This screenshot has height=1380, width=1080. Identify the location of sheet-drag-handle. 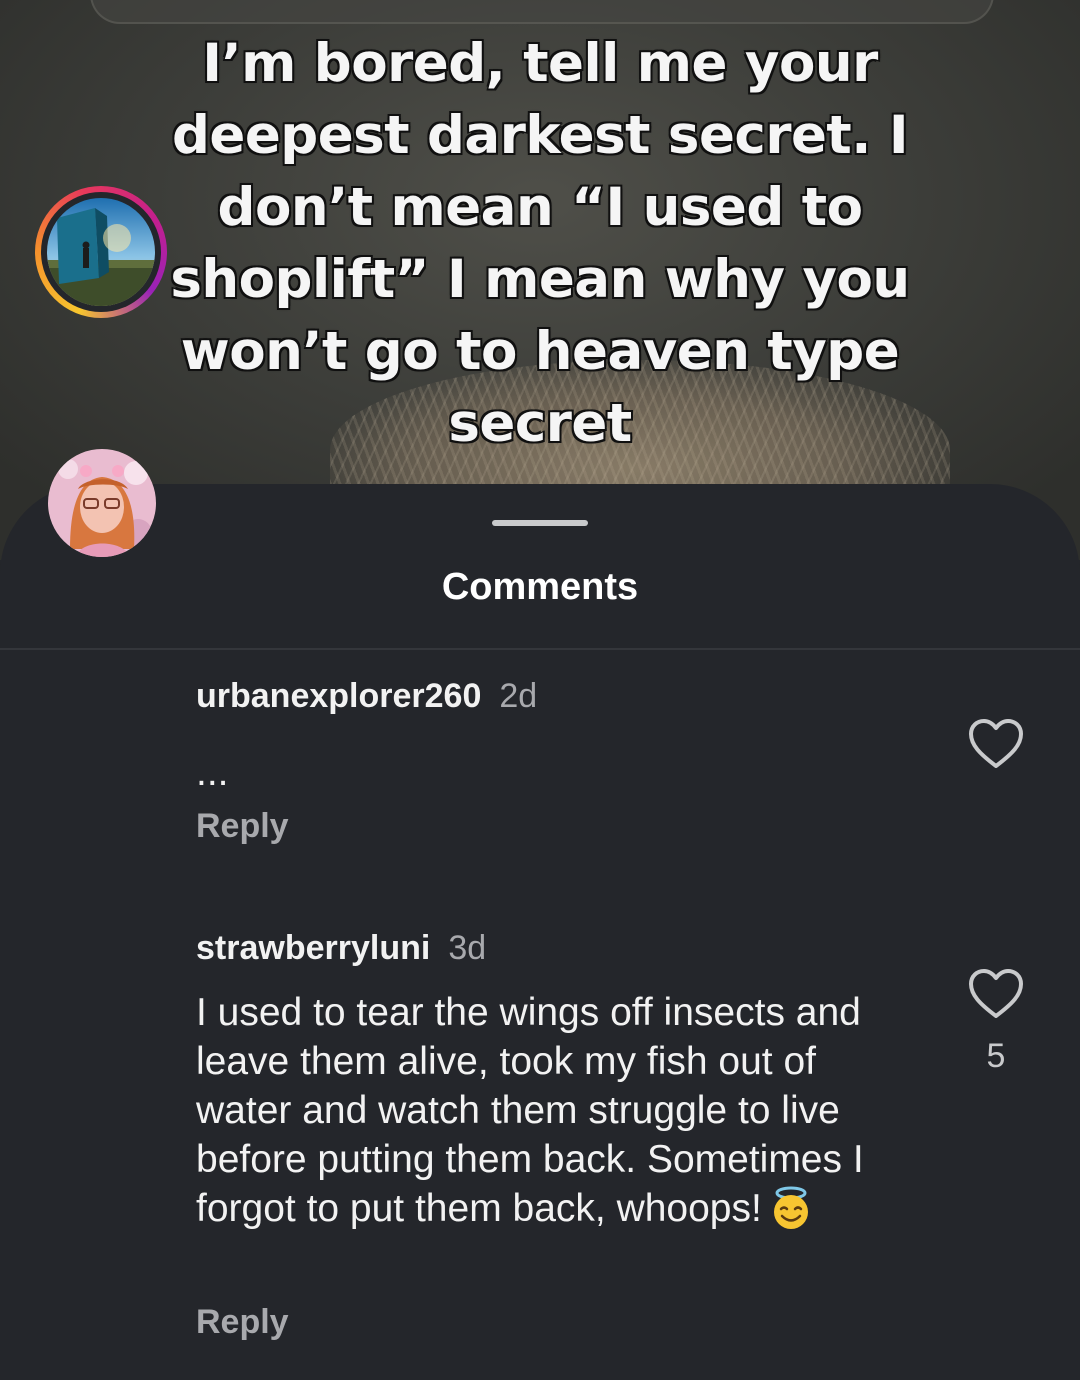
(540, 523).